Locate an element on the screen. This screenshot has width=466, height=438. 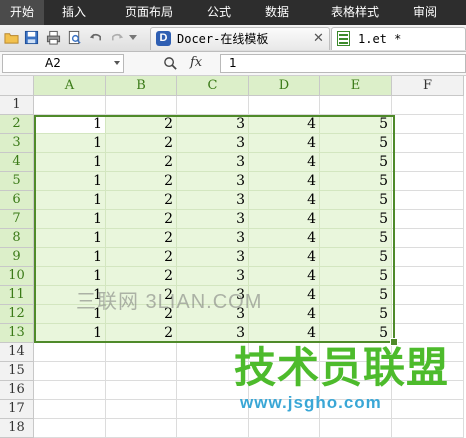
cell-f2 is located at coordinates (428, 124).